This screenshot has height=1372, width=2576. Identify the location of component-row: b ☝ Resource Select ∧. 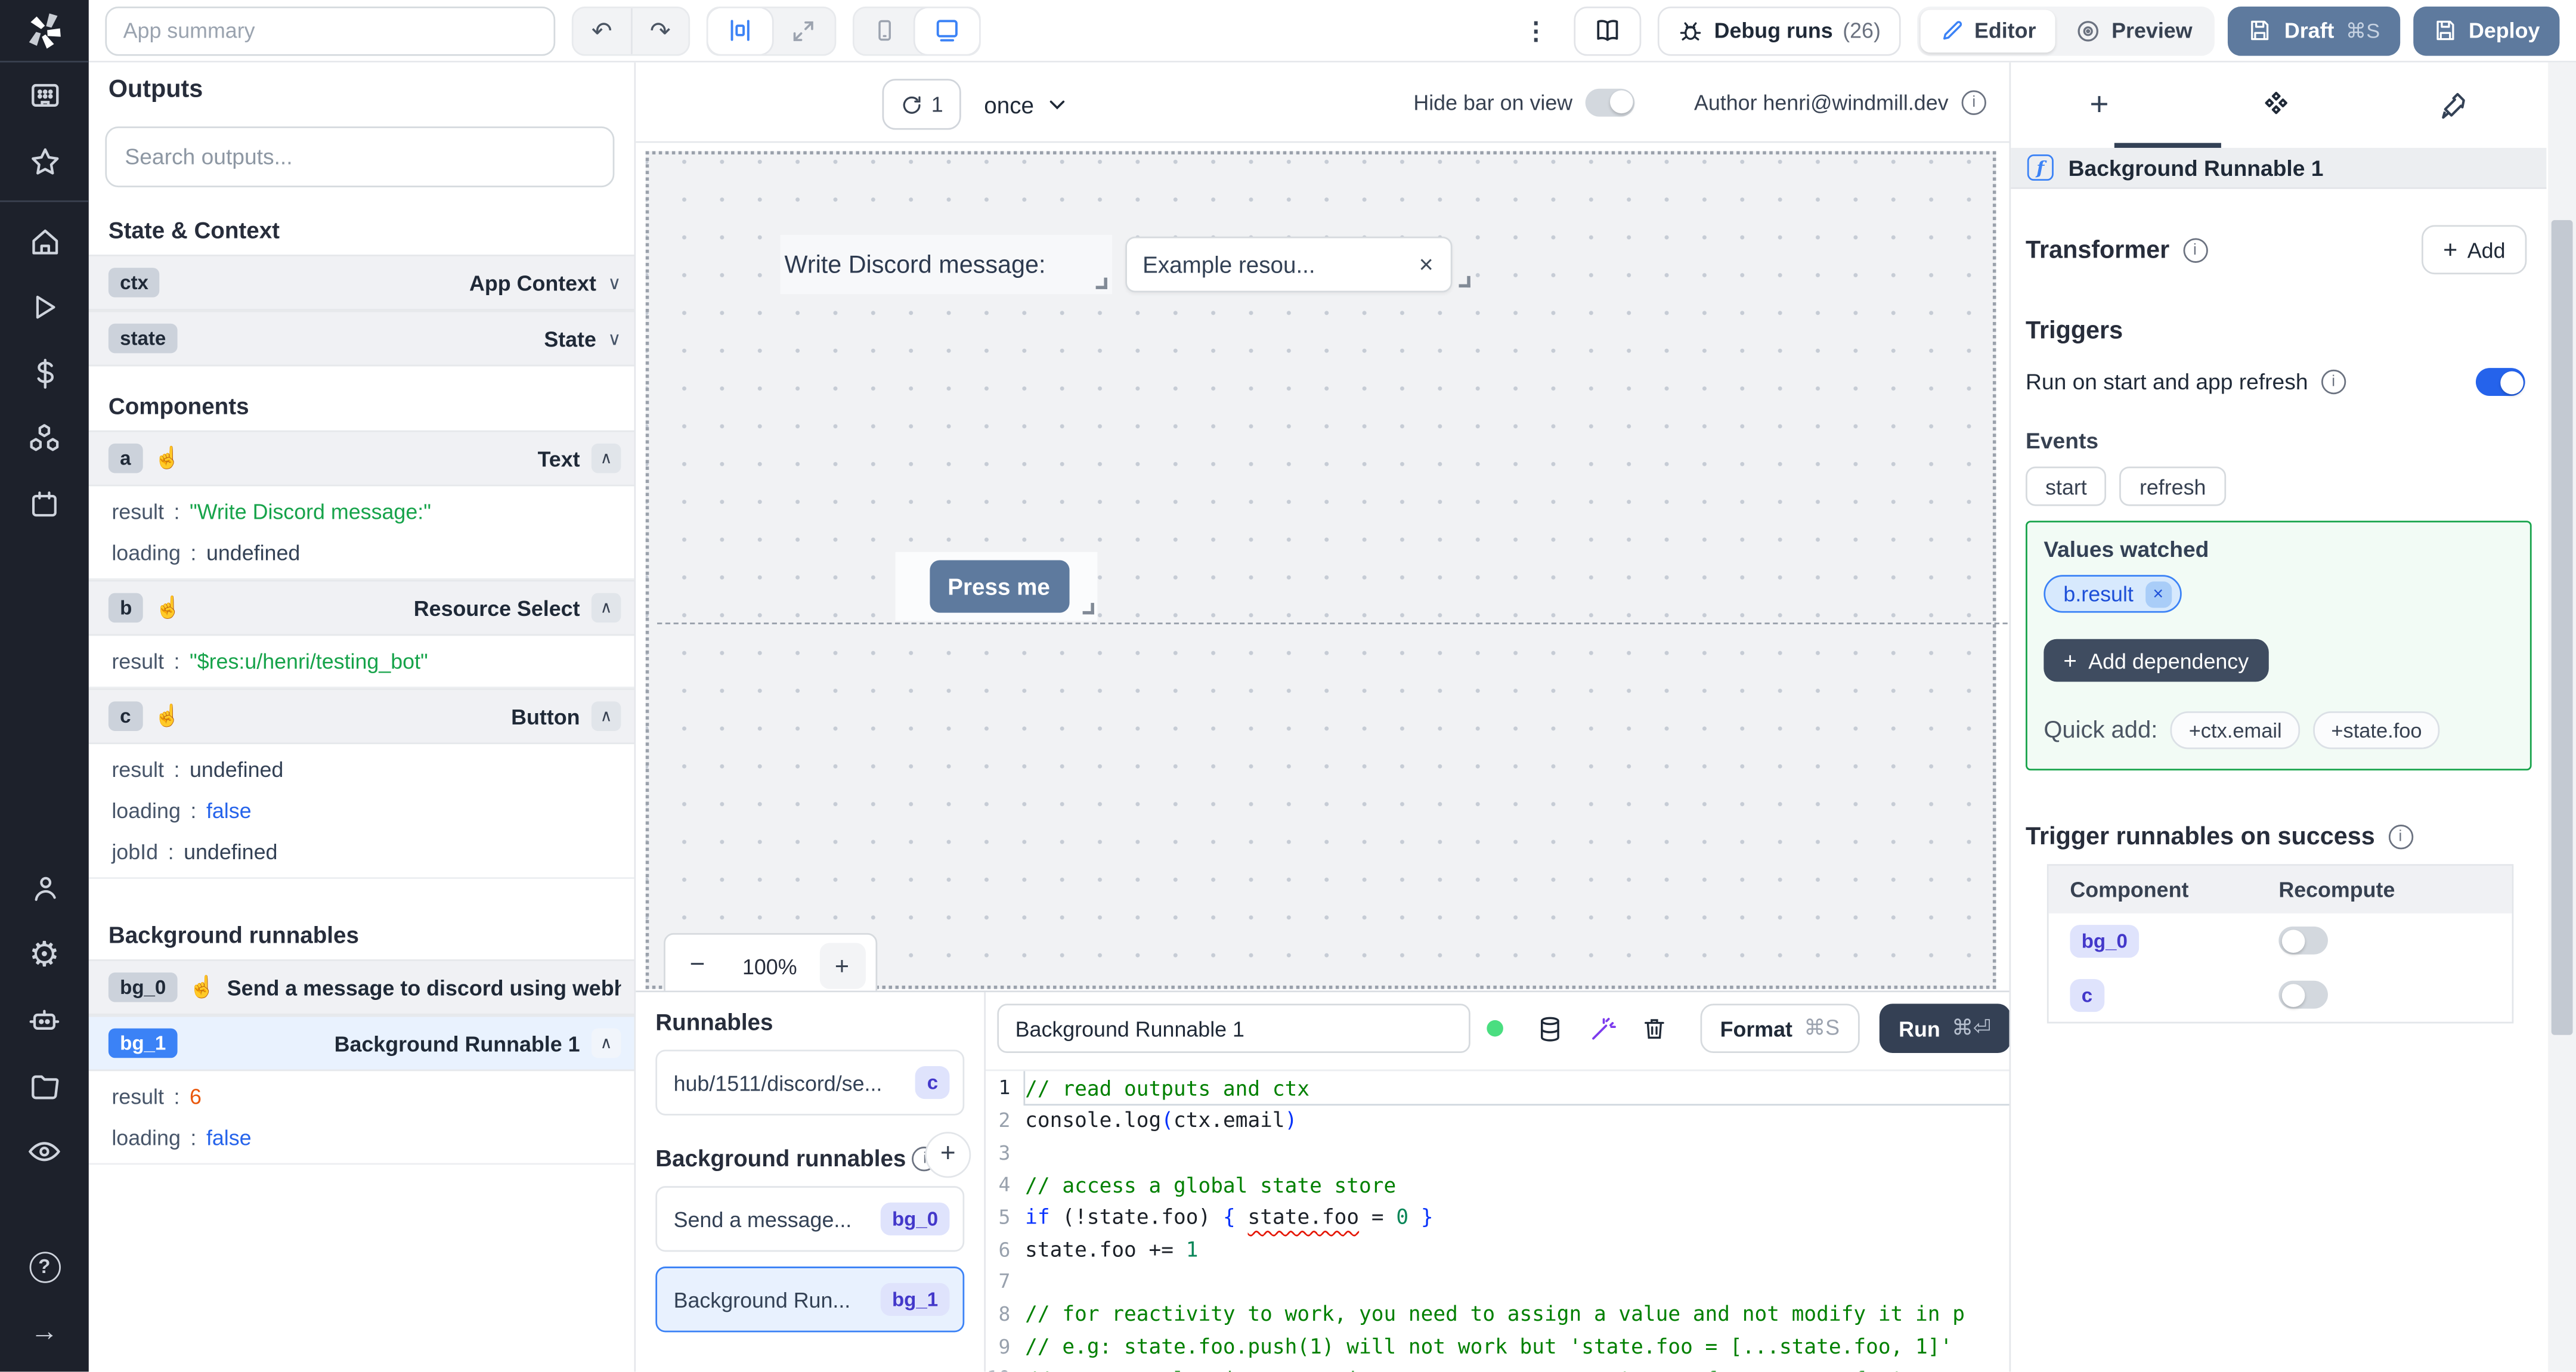
(361, 608).